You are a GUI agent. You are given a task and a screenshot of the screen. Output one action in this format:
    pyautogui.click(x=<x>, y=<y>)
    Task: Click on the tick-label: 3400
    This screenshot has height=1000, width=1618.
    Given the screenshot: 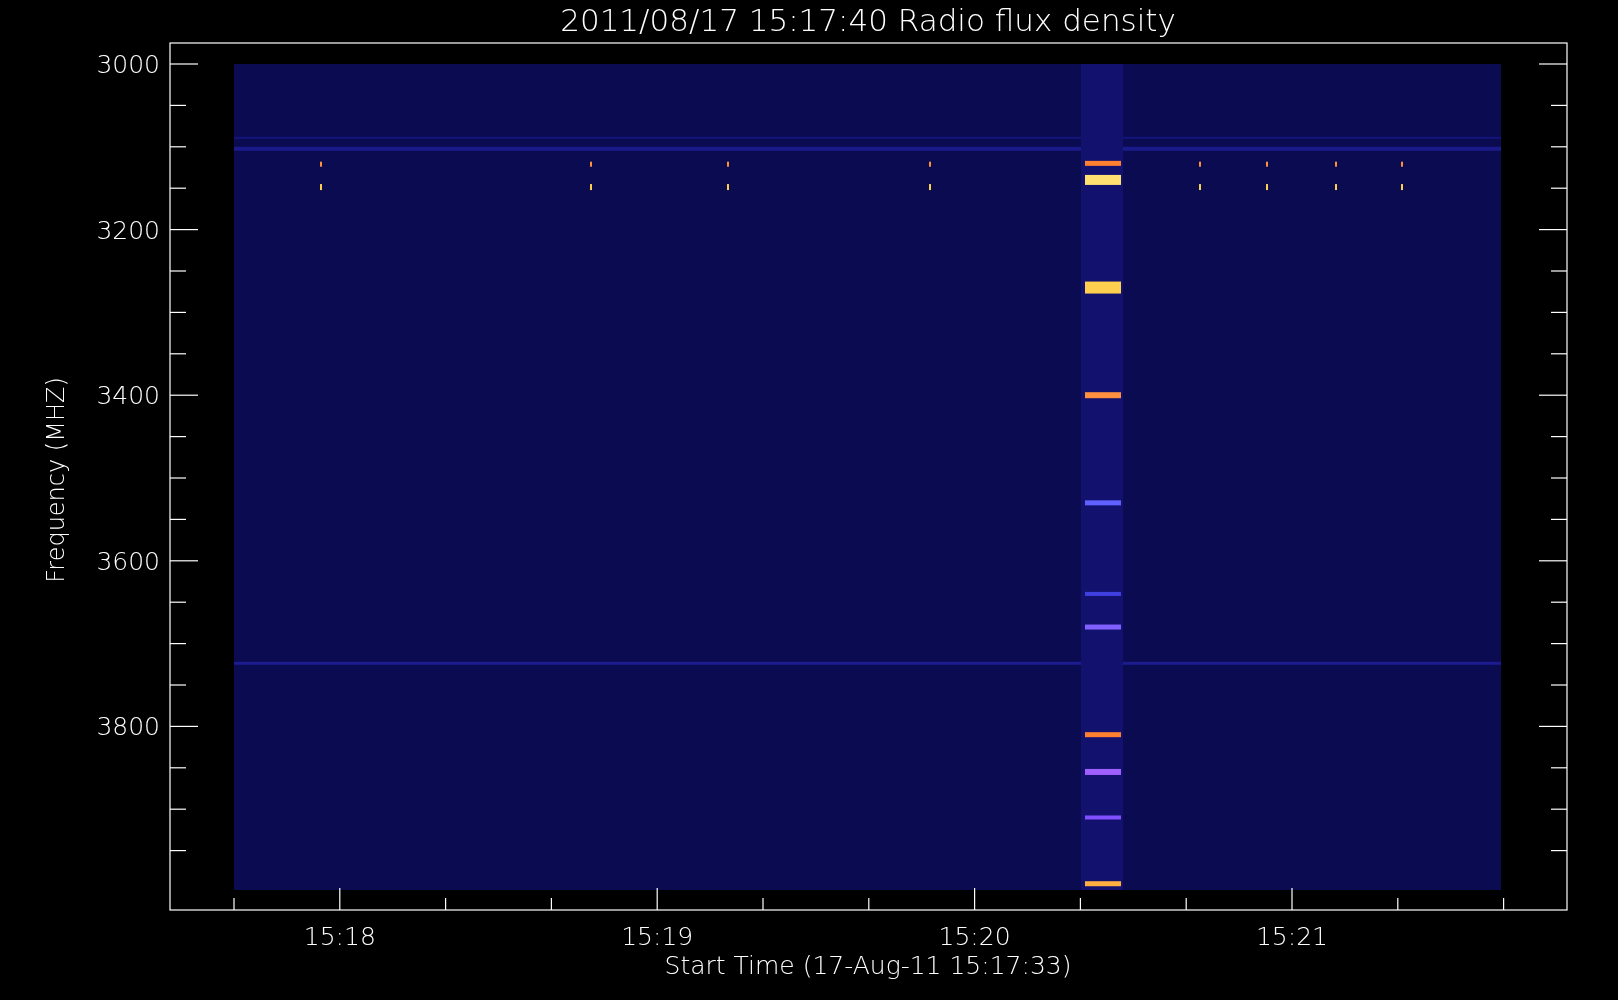 What is the action you would take?
    pyautogui.click(x=128, y=396)
    